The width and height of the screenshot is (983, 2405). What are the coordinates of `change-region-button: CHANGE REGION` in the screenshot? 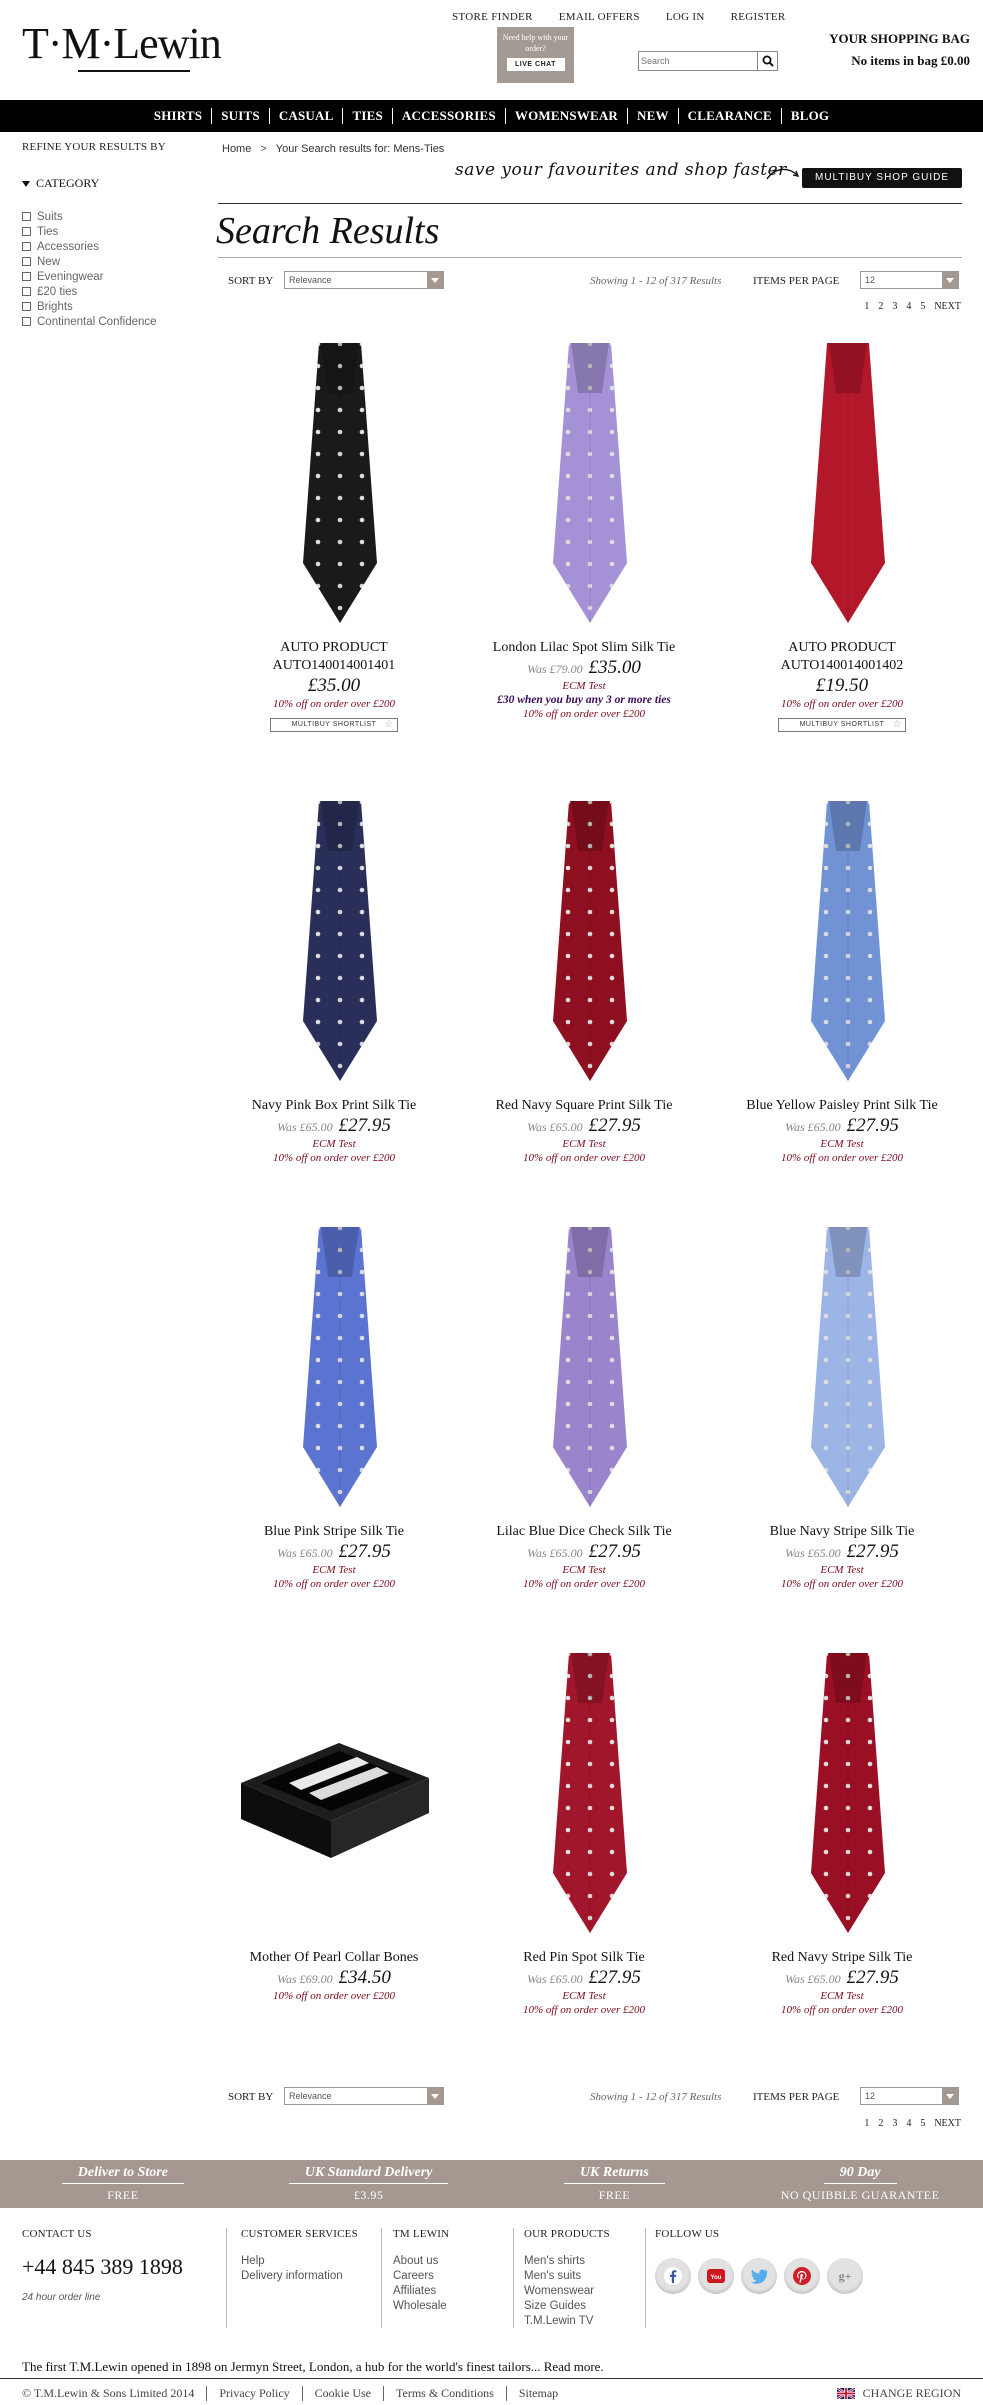 It's located at (898, 2393).